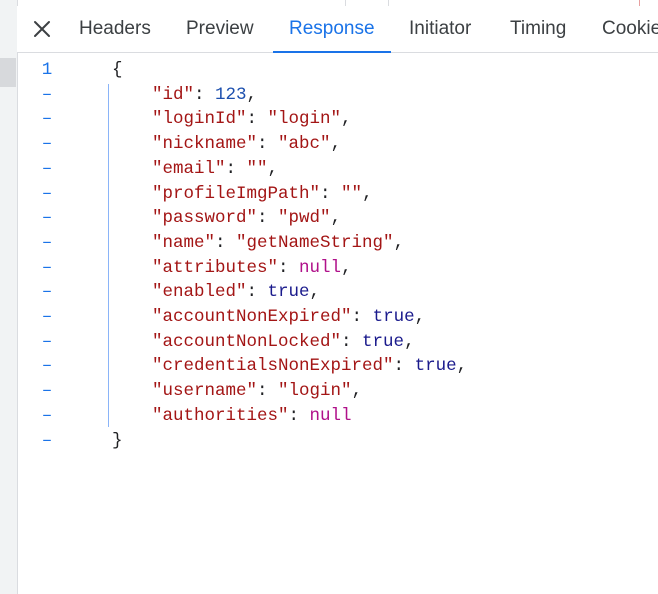  Describe the element at coordinates (117, 70) in the screenshot. I see `code-text: {` at that location.